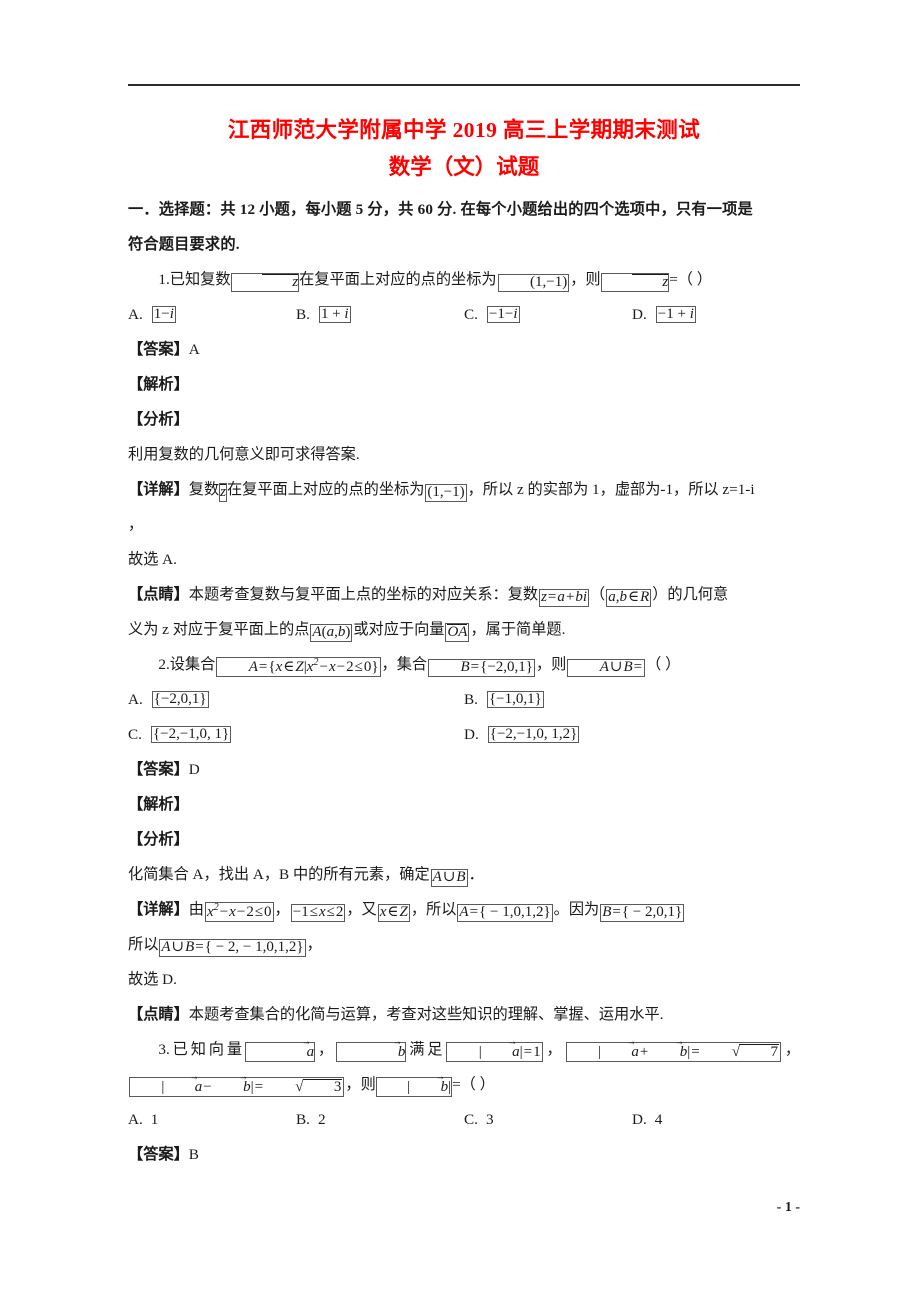 This screenshot has height=1302, width=920. Describe the element at coordinates (404, 664) in the screenshot. I see `q2-stem-part2: ，集合` at that location.